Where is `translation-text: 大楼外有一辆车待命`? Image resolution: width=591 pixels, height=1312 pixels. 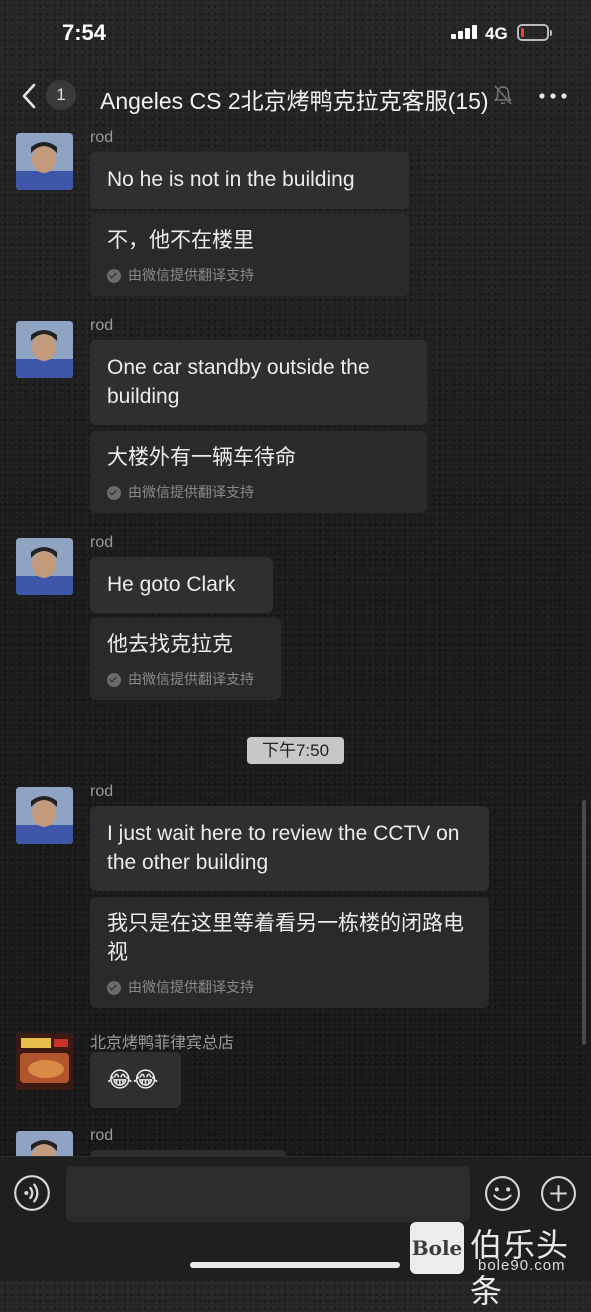
translation-text: 大楼外有一辆车待命 is located at coordinates (201, 457).